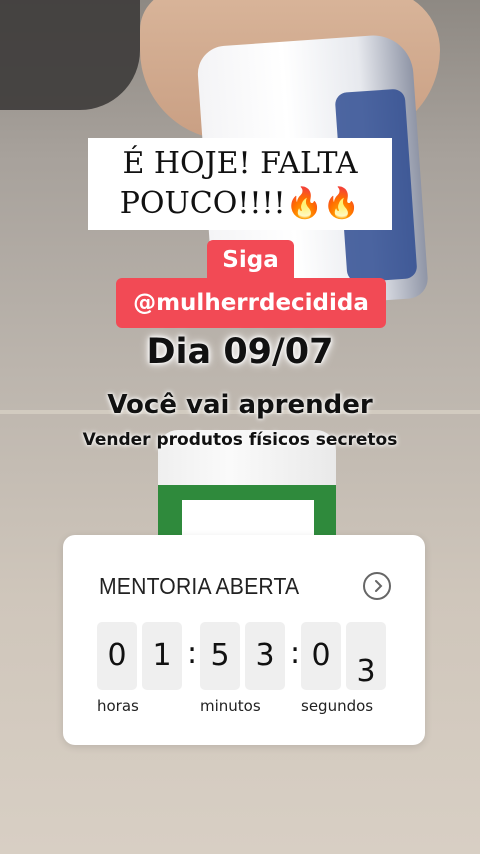  I want to click on seconds-label: segundos, so click(337, 706).